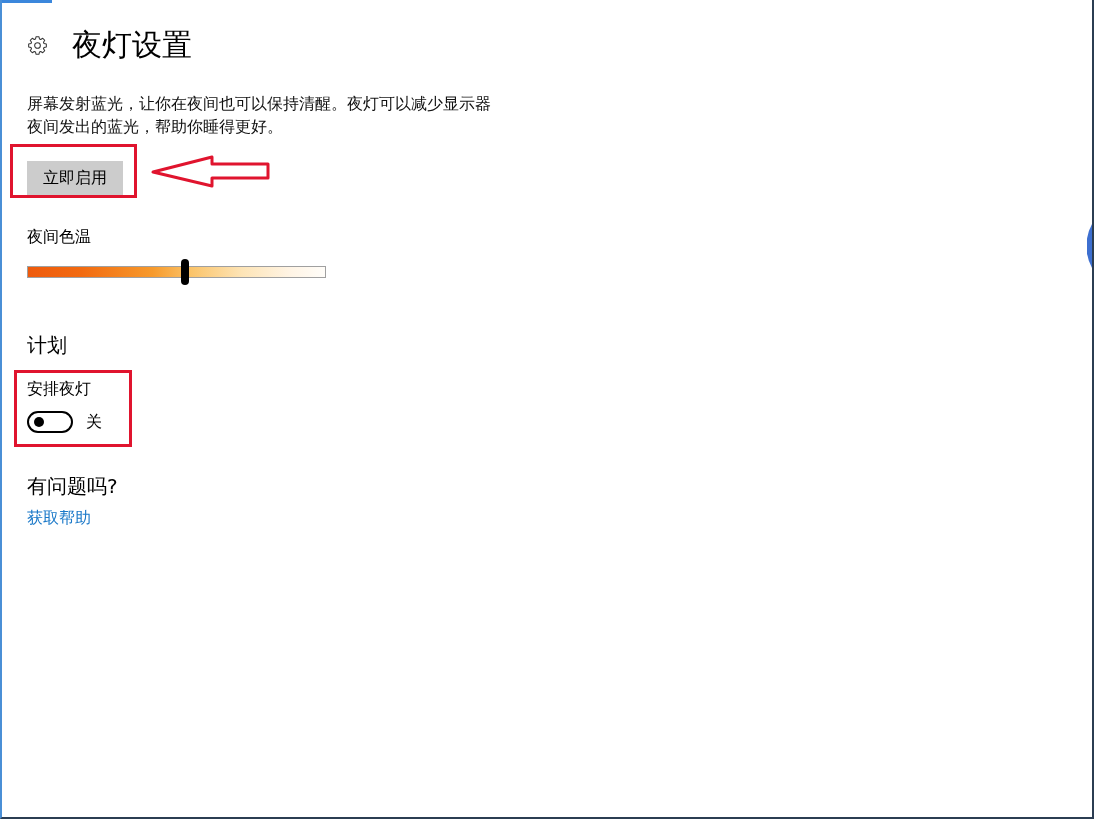 This screenshot has height=821, width=1095. What do you see at coordinates (37, 45) in the screenshot?
I see `settings-icon` at bounding box center [37, 45].